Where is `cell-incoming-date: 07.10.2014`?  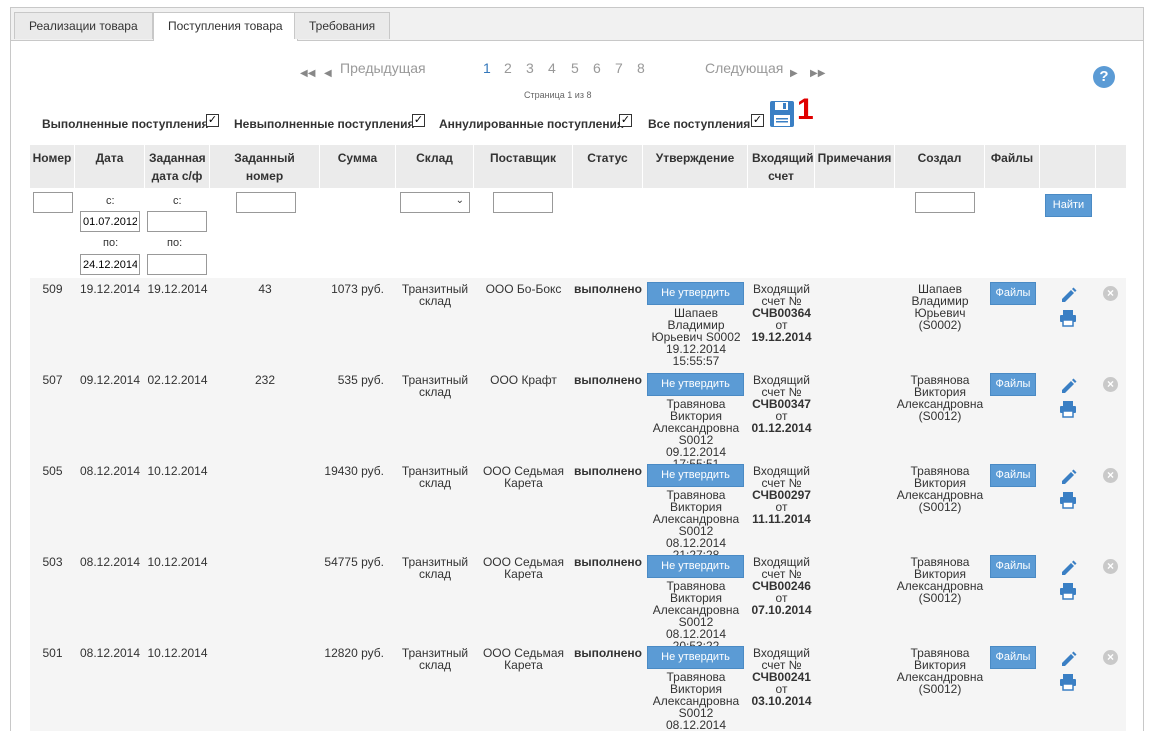 cell-incoming-date: 07.10.2014 is located at coordinates (781, 610).